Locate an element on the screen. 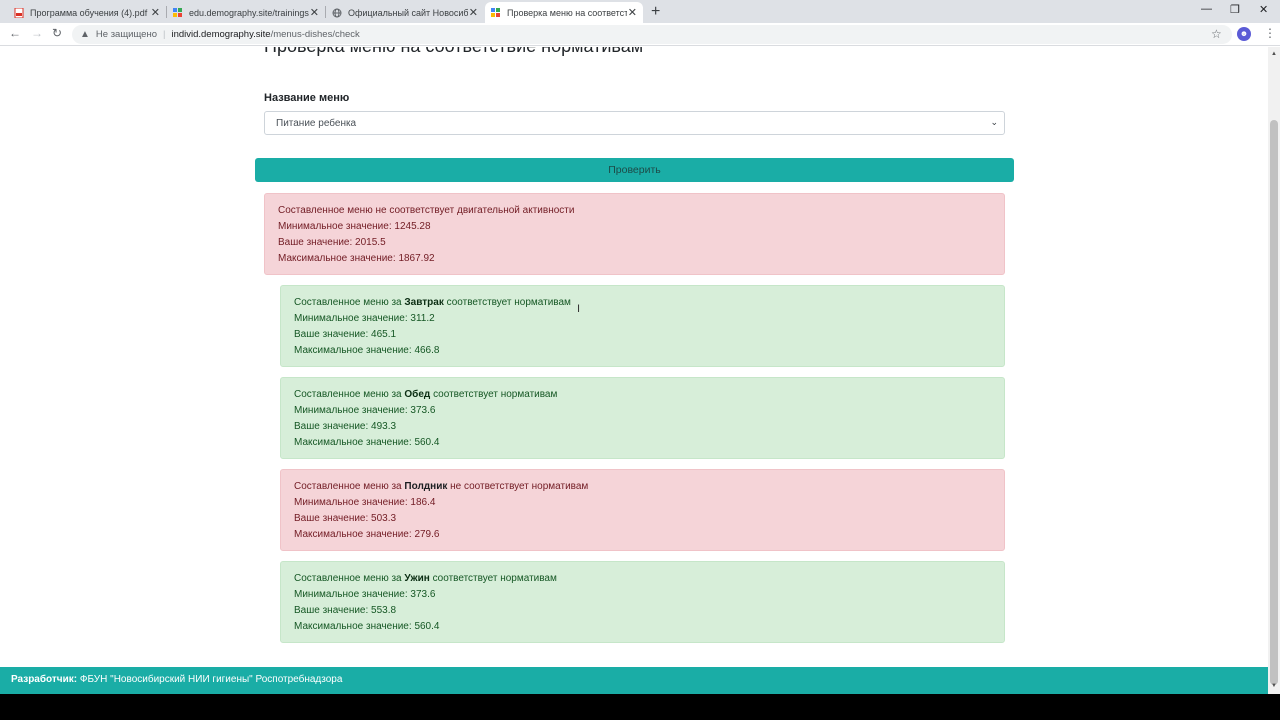 This screenshot has width=1280, height=720. scroll-up-icon: ▲ is located at coordinates (1274, 54).